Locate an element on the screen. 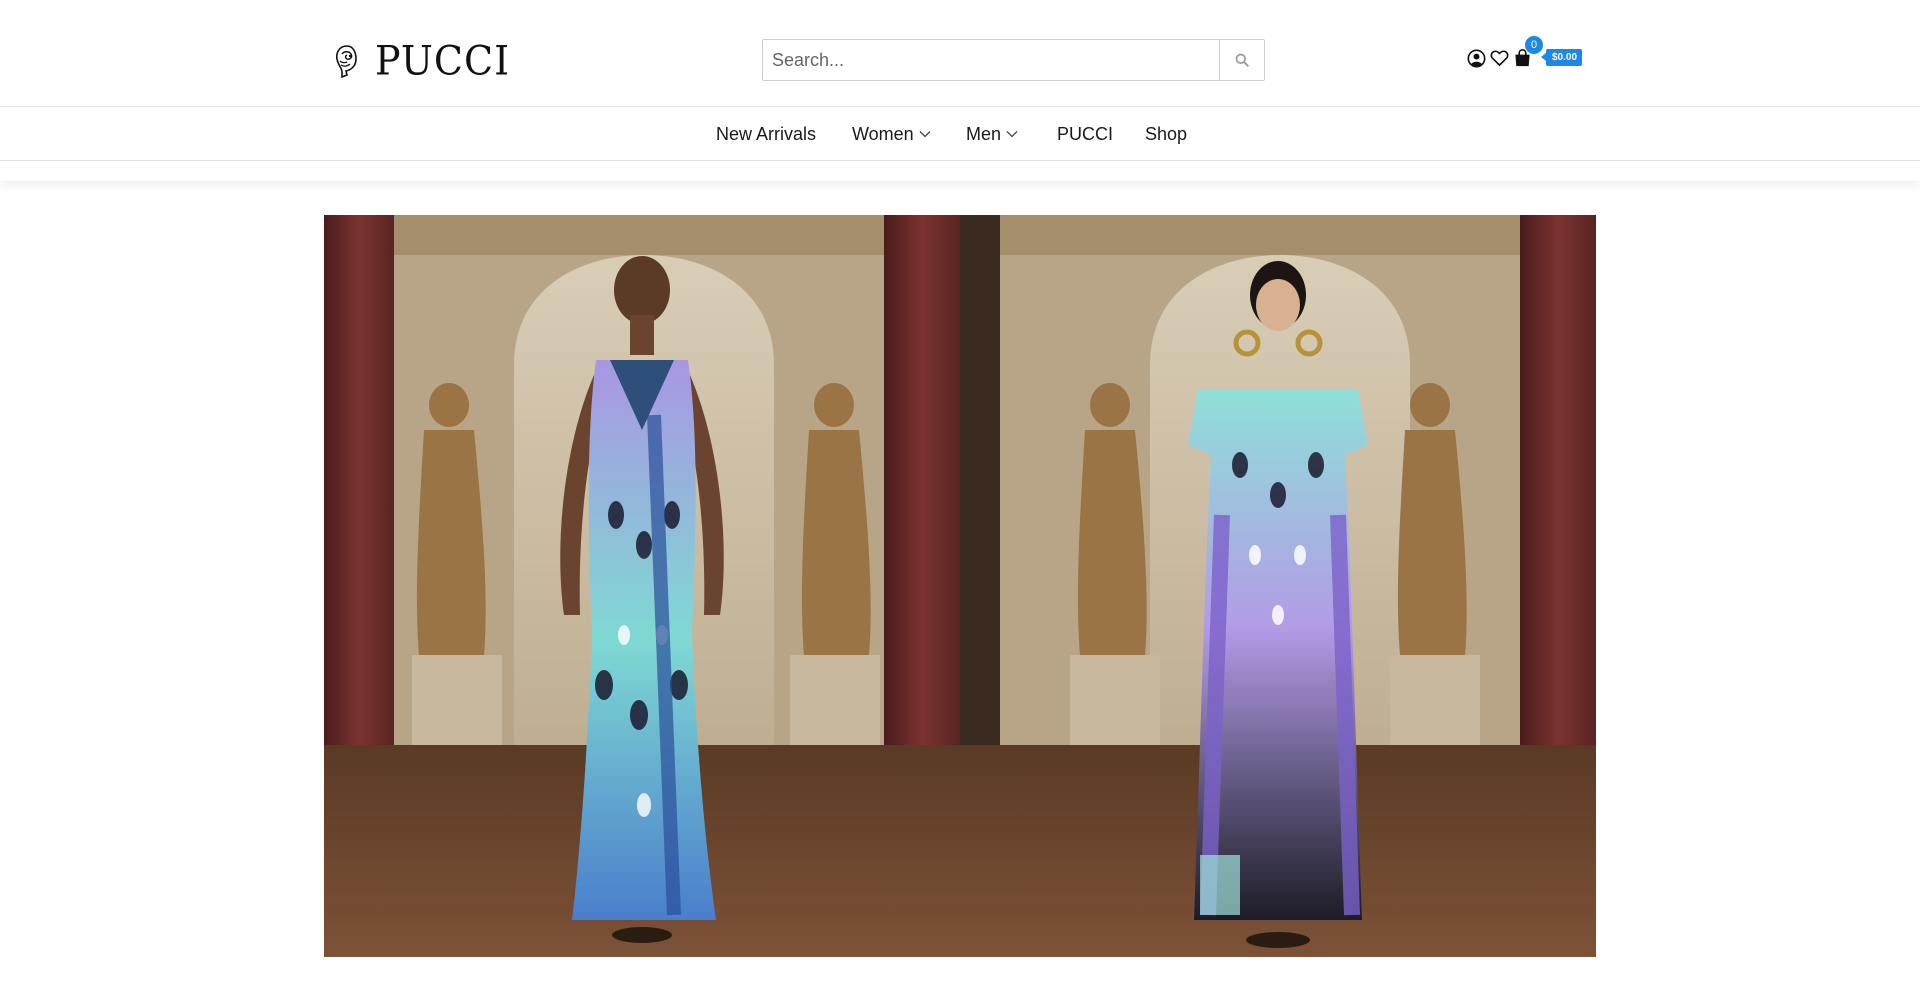  nav-item-label: PUCCI is located at coordinates (1085, 133).